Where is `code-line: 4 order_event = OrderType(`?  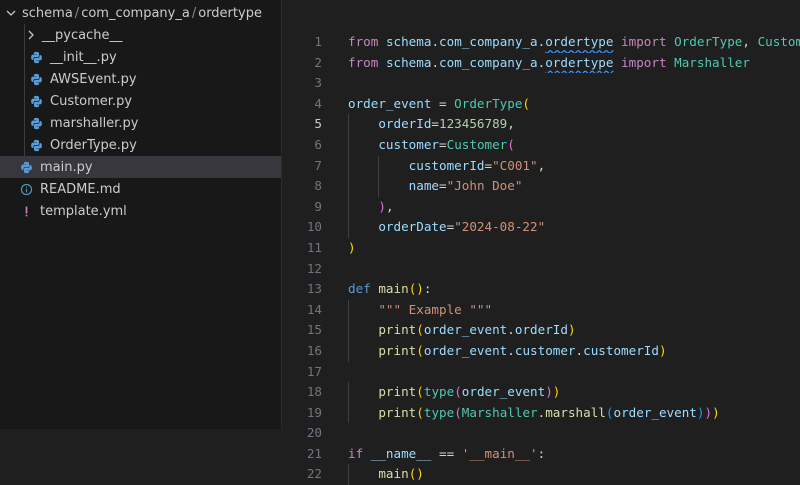
code-line: 4 order_event = OrderType( is located at coordinates (541, 104).